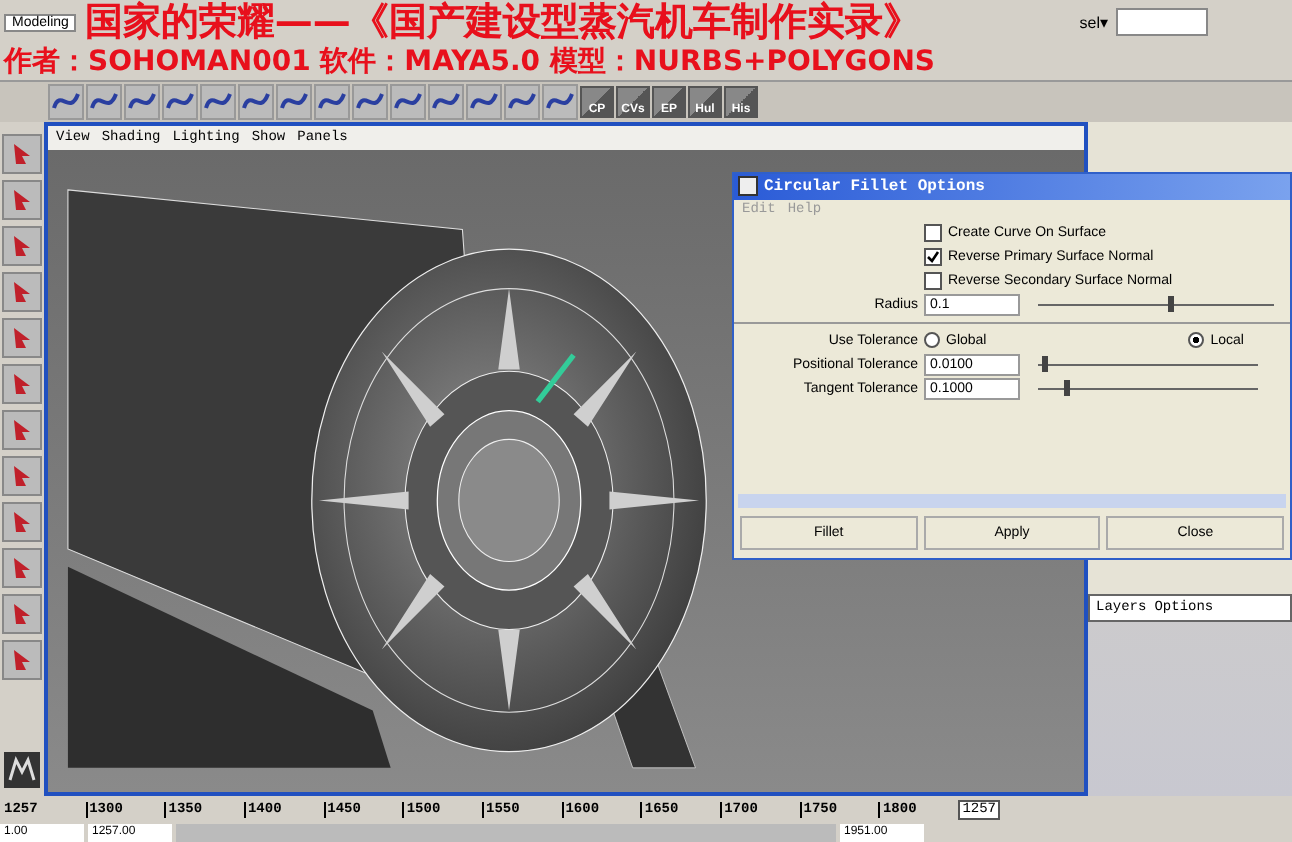 This screenshot has height=842, width=1292. What do you see at coordinates (502, 23) in the screenshot?
I see `caption-title: 国家的荣耀——《国产建设型蒸汽机车制作实录》` at bounding box center [502, 23].